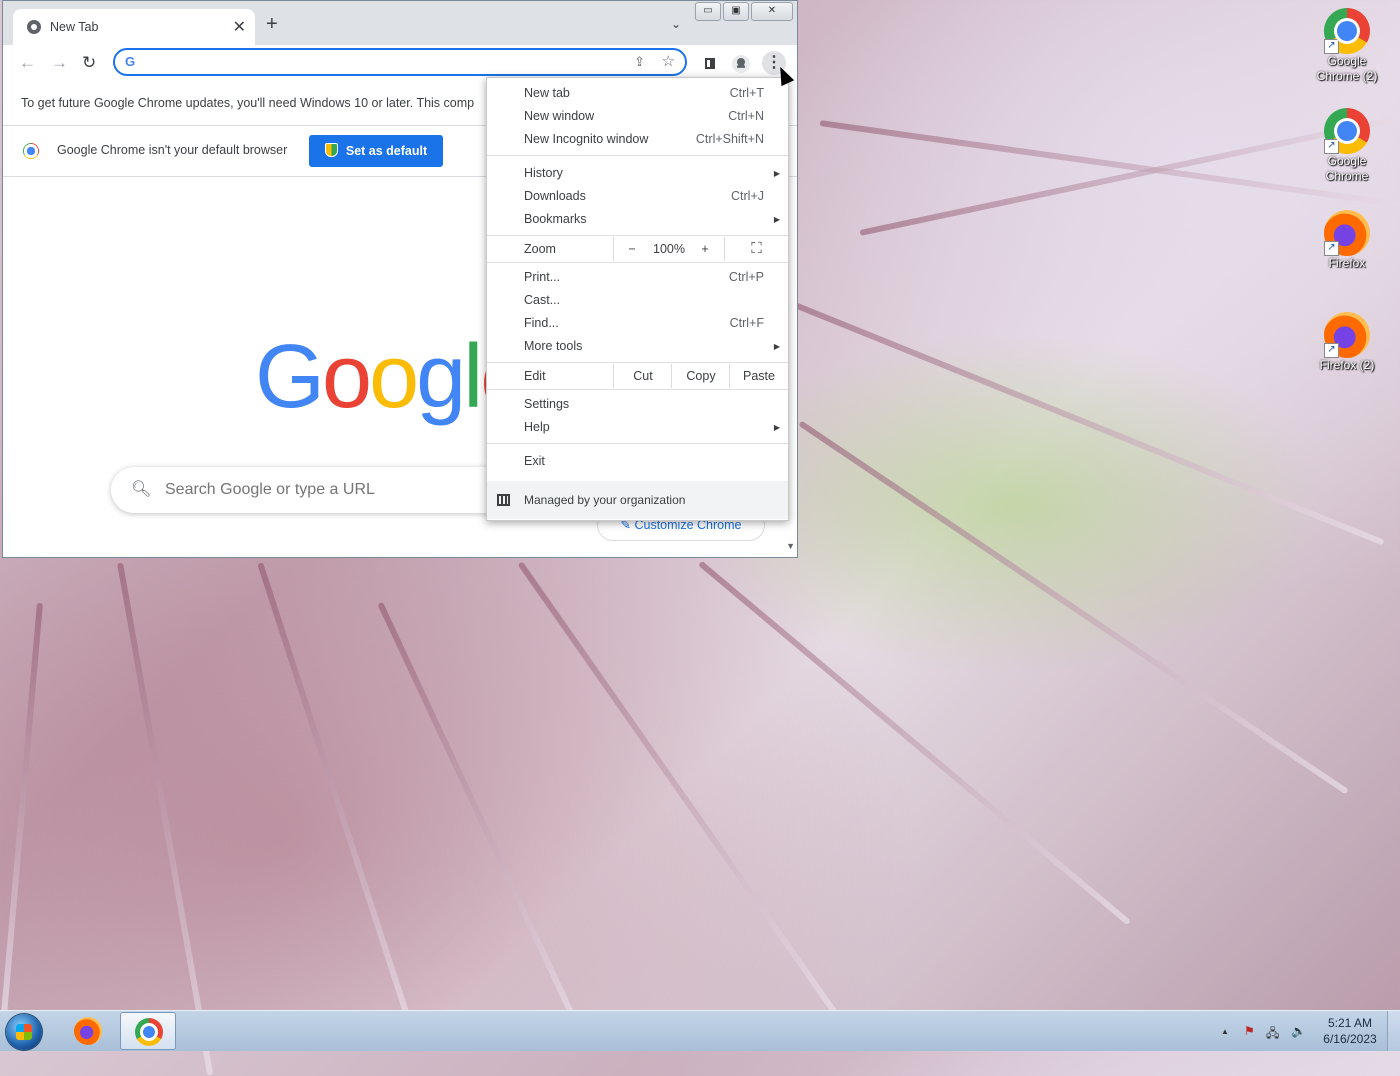 The image size is (1400, 1076). I want to click on network-icon: 🖧, so click(1272, 1034).